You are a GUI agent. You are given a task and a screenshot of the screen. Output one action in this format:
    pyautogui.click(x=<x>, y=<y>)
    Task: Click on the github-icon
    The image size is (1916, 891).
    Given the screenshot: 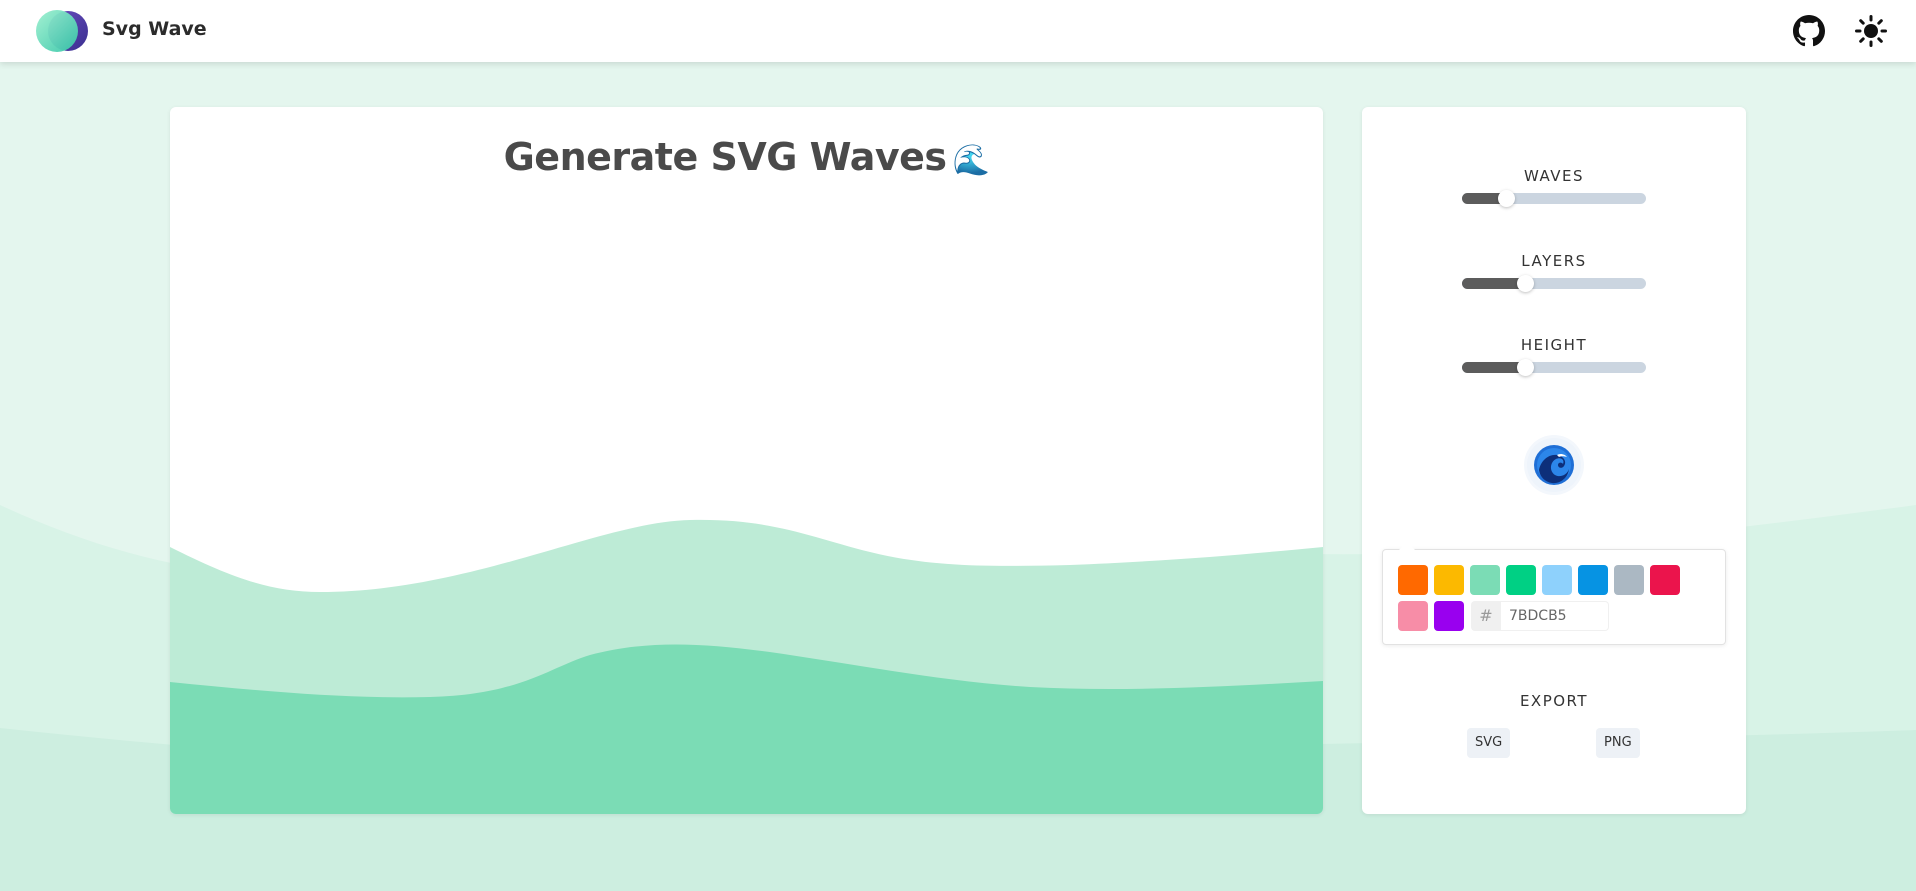 What is the action you would take?
    pyautogui.click(x=1809, y=31)
    